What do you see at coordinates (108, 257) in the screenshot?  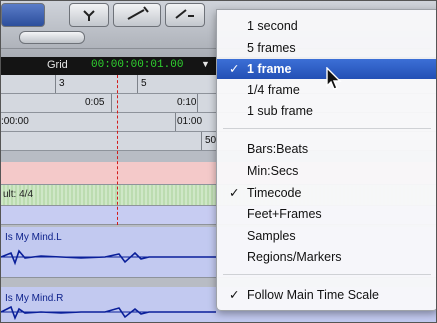 I see `waveform-left` at bounding box center [108, 257].